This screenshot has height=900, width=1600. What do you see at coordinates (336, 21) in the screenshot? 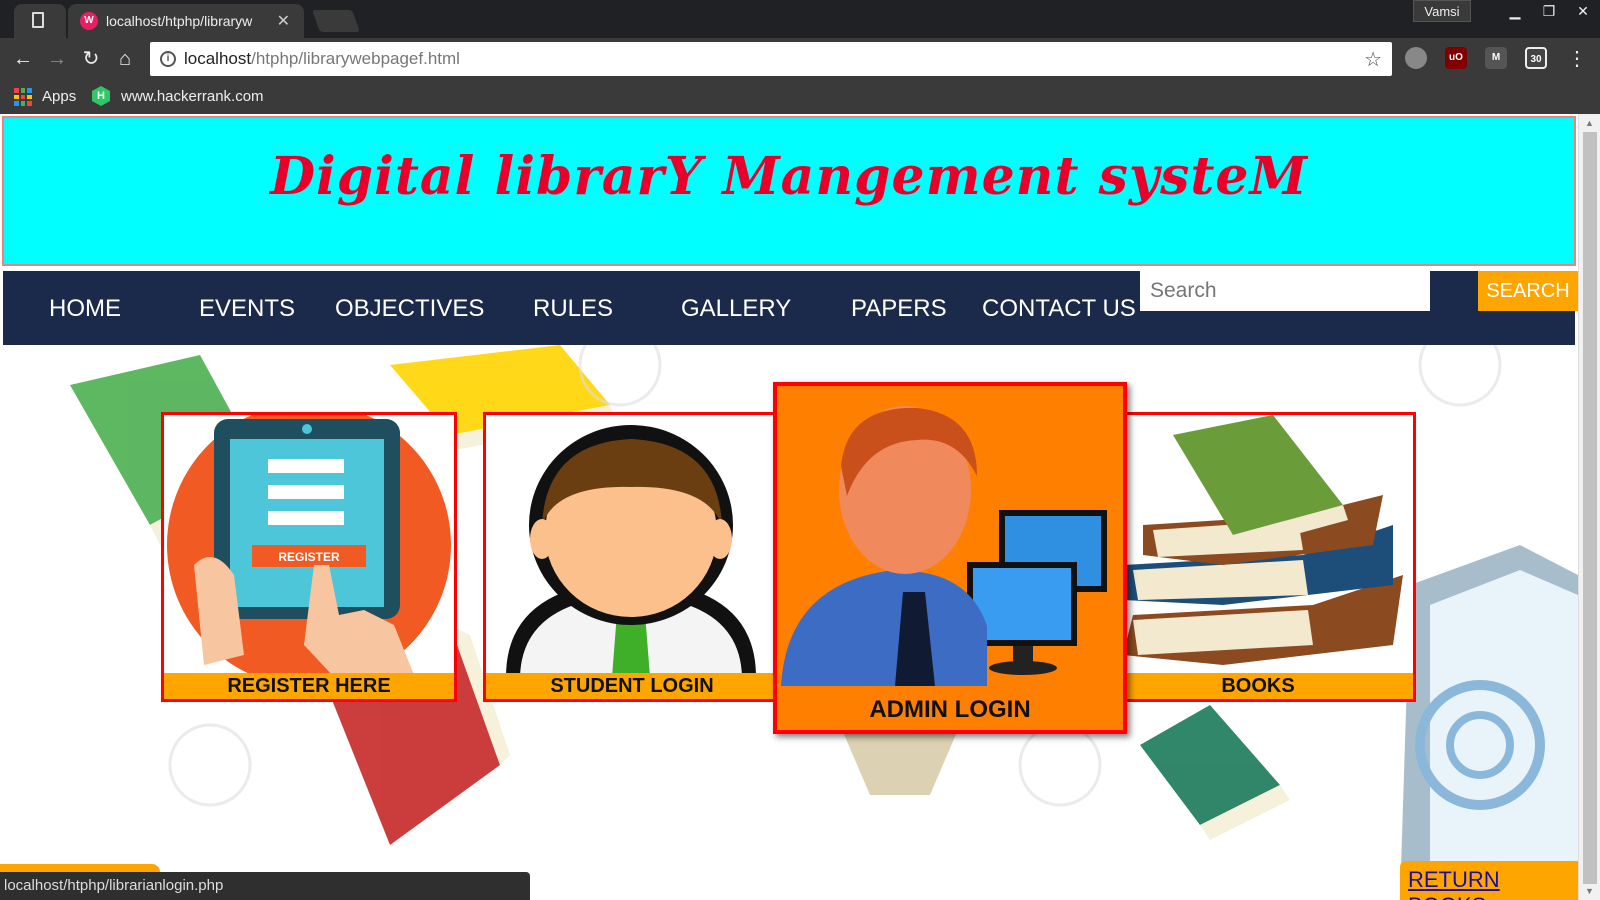
I see `new-tab-button` at bounding box center [336, 21].